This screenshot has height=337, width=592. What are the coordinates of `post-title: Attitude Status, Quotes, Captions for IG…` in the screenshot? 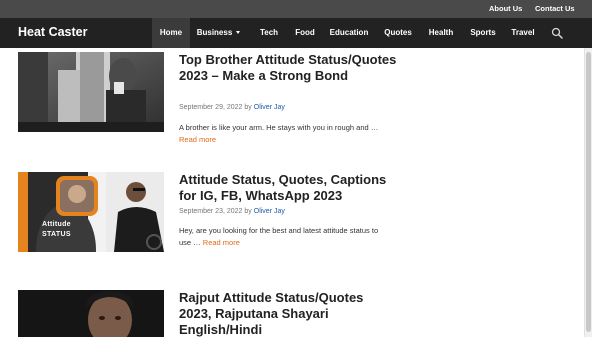 It's located at (286, 188).